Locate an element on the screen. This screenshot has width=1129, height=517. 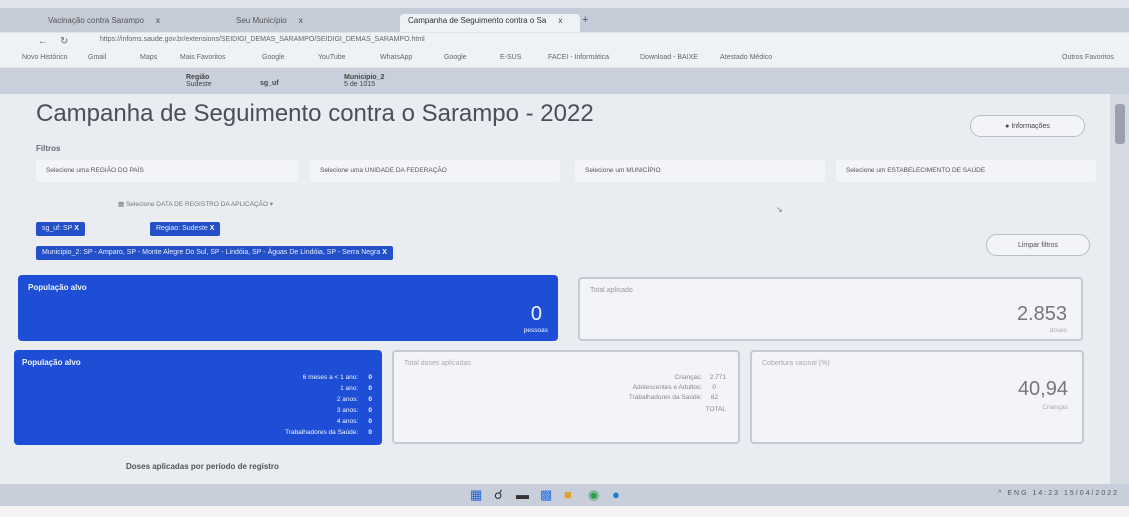
bookmark-item: Download - BAIXE is located at coordinates (669, 57).